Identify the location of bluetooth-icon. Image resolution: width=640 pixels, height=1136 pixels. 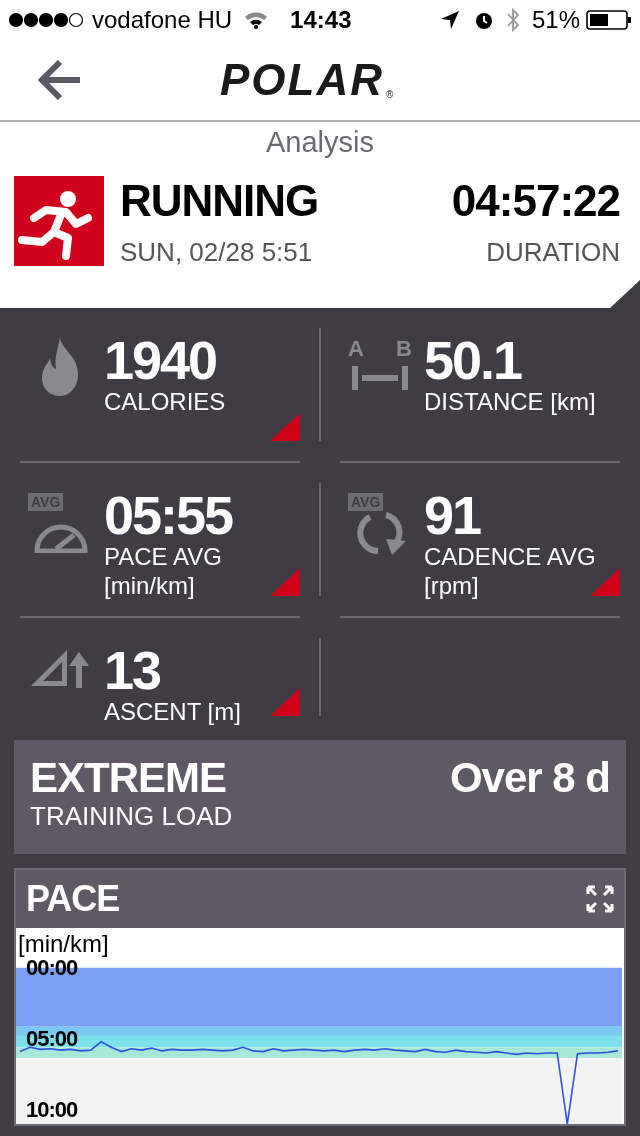
(512, 20).